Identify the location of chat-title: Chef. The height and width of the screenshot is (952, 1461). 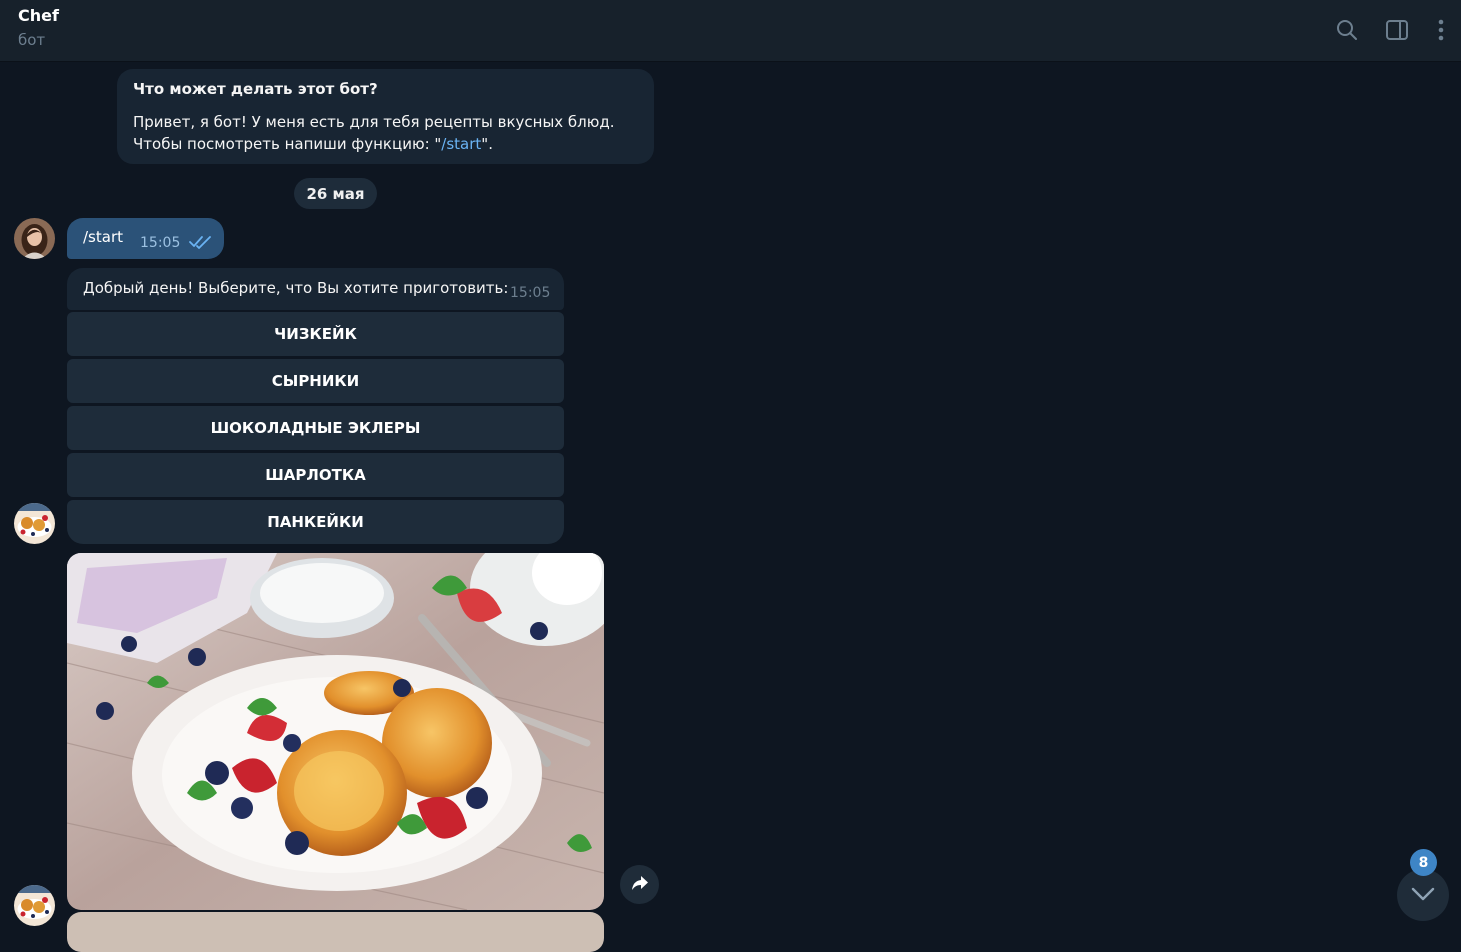
(38, 15).